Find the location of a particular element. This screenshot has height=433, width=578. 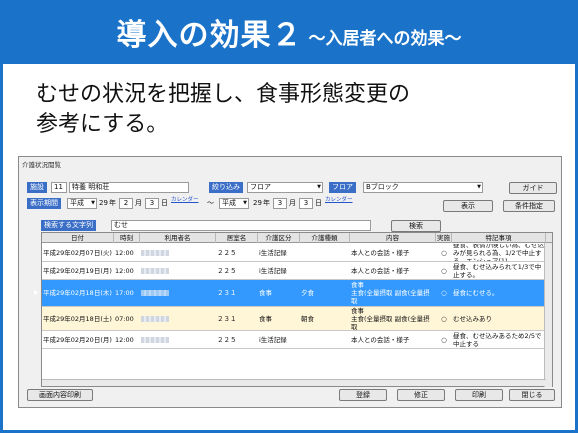

modify-button: 修正 is located at coordinates (421, 395).